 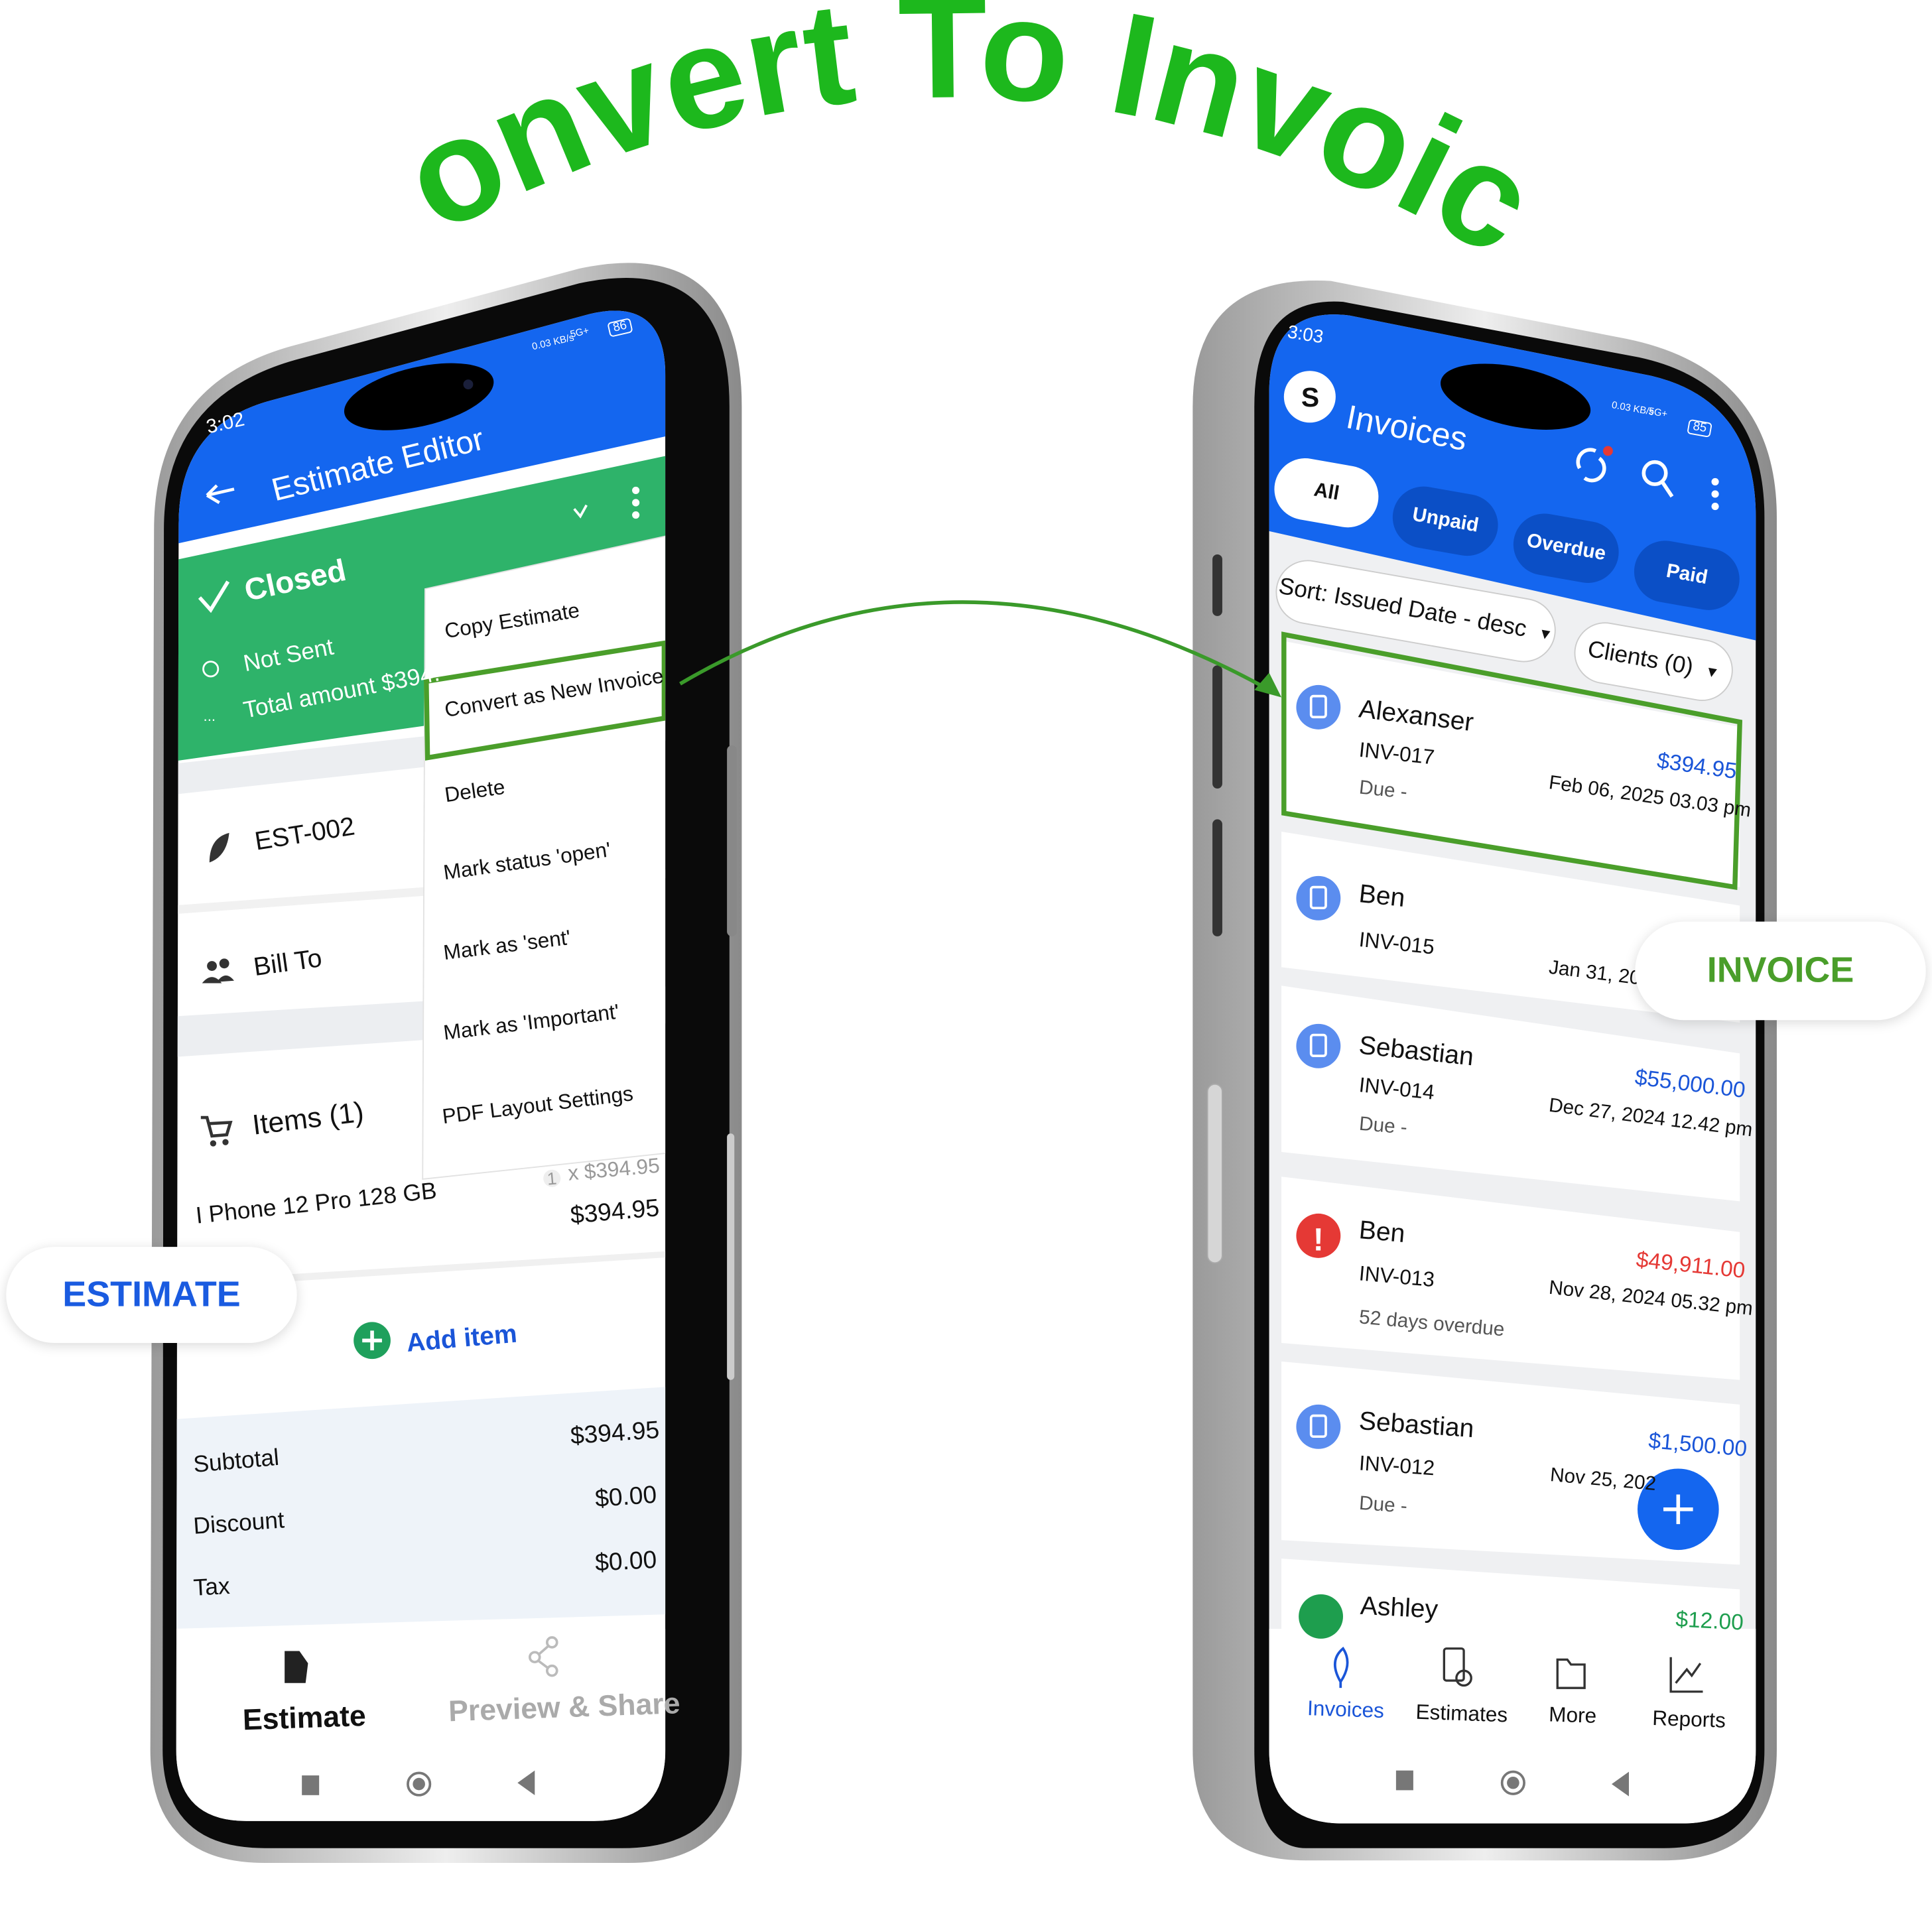 I want to click on nav-more: More, so click(x=1573, y=1715).